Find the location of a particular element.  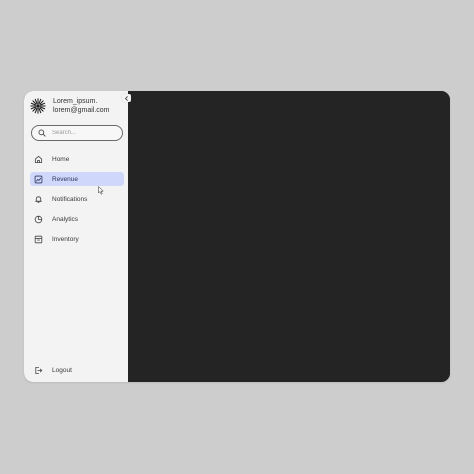

sidebar-item-home: Home is located at coordinates (77, 159).